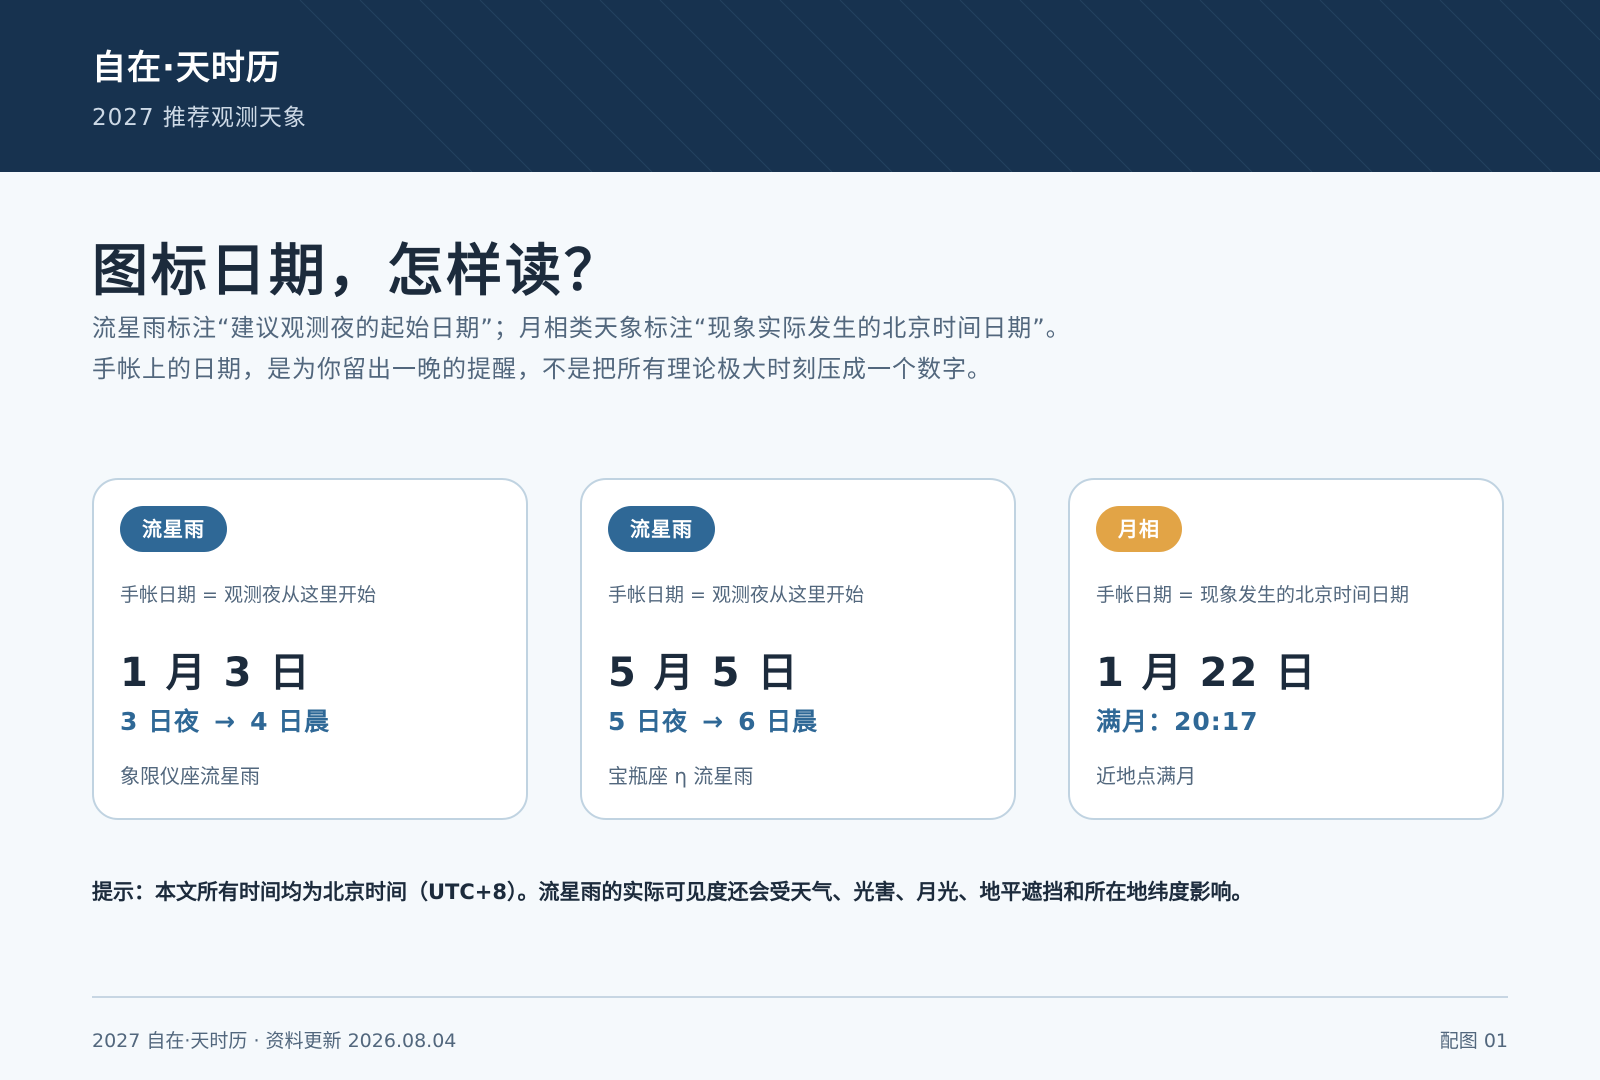 This screenshot has height=1080, width=1600. Describe the element at coordinates (199, 118) in the screenshot. I see `header-subtitle: 2027 推荐观测天象` at that location.